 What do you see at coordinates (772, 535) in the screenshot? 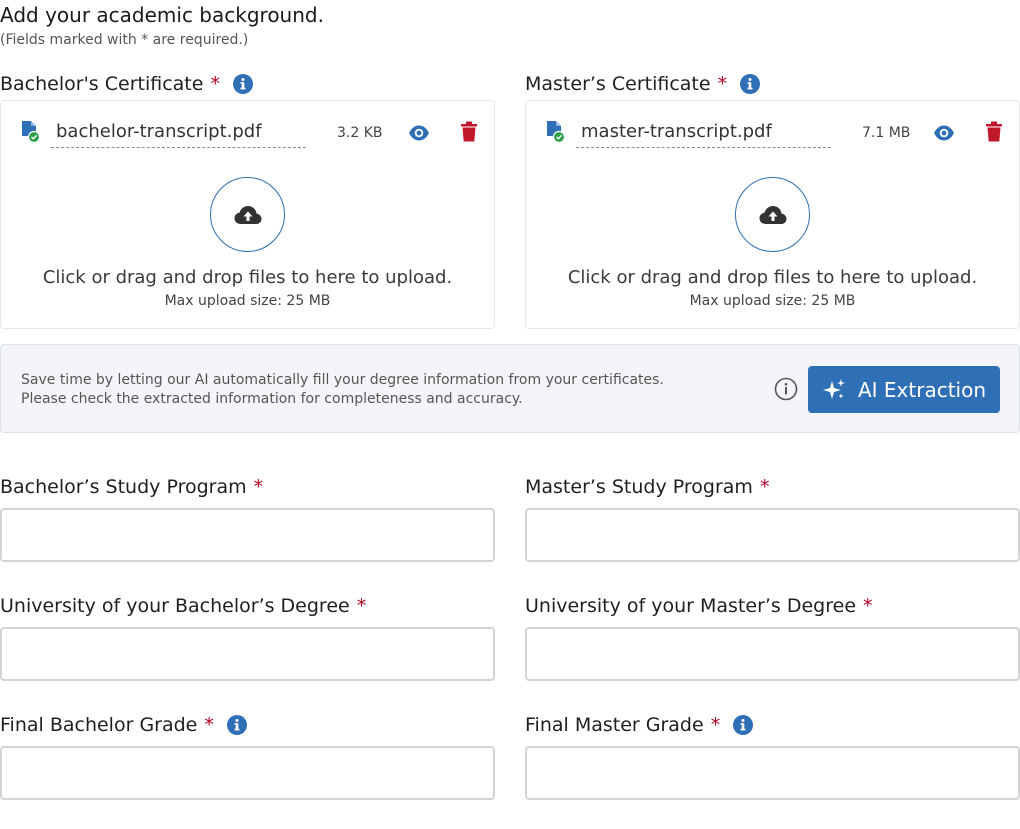
I see `master-program-input` at bounding box center [772, 535].